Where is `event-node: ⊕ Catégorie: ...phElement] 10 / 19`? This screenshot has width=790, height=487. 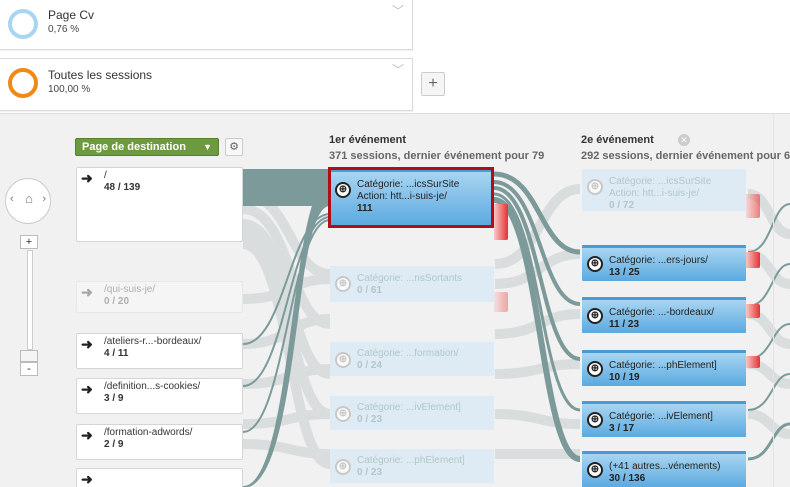
event-node: ⊕ Catégorie: ...phElement] 10 / 19 is located at coordinates (664, 368).